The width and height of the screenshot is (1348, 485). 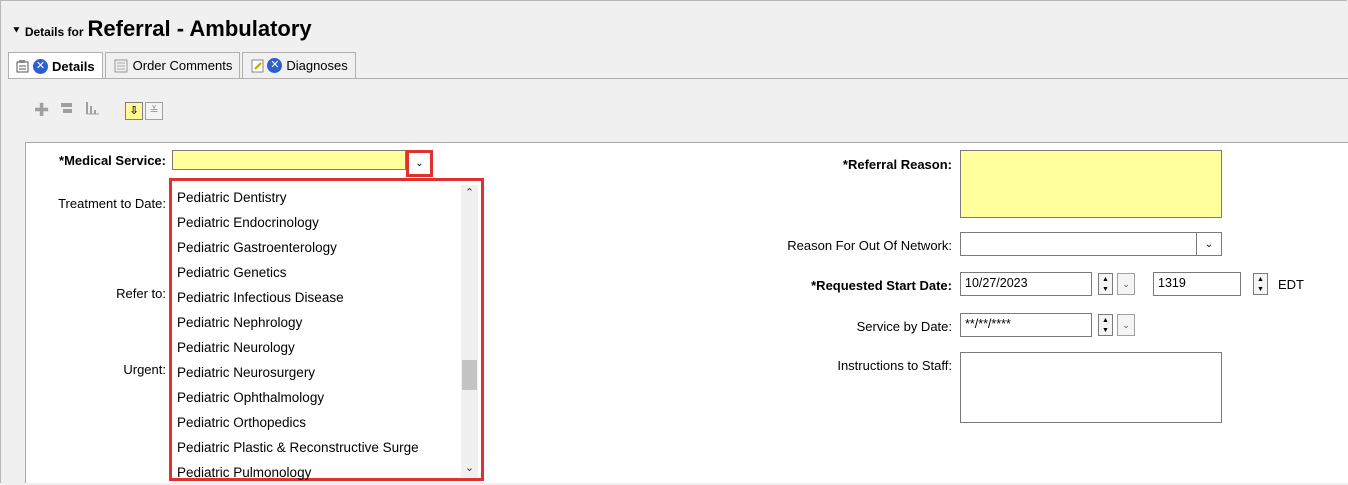 What do you see at coordinates (298, 372) in the screenshot?
I see `list-item: Pediatric Neurosurgery` at bounding box center [298, 372].